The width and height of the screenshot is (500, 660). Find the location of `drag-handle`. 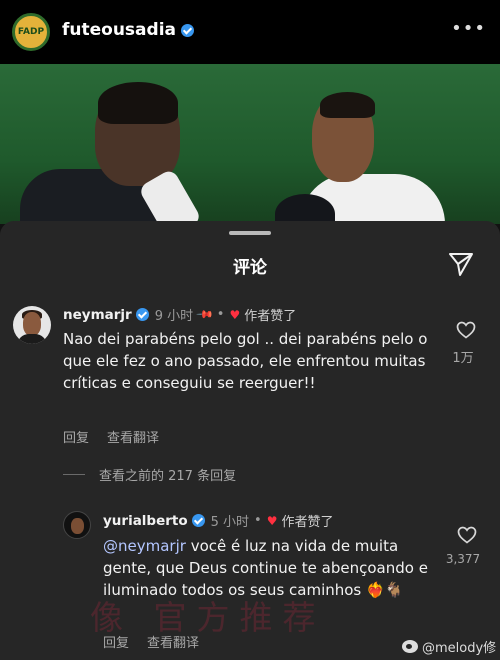

drag-handle is located at coordinates (250, 233).